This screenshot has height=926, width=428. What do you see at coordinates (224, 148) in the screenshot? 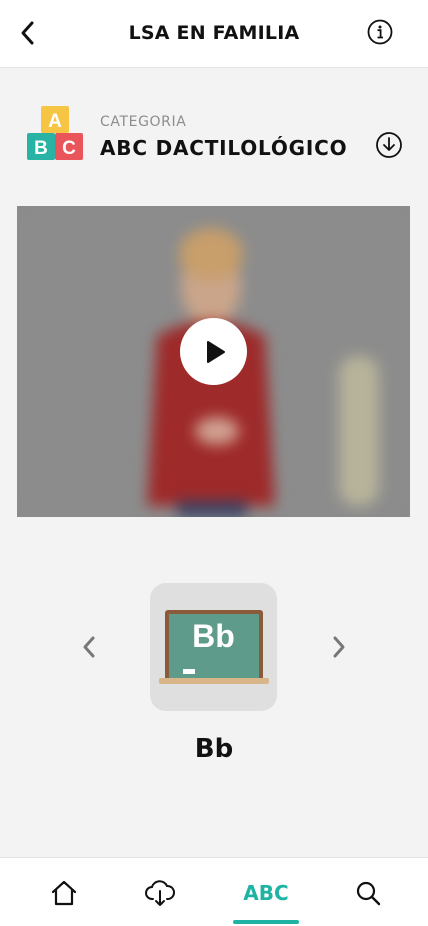
I see `category-name: ABC DACTILOLÓGICO` at bounding box center [224, 148].